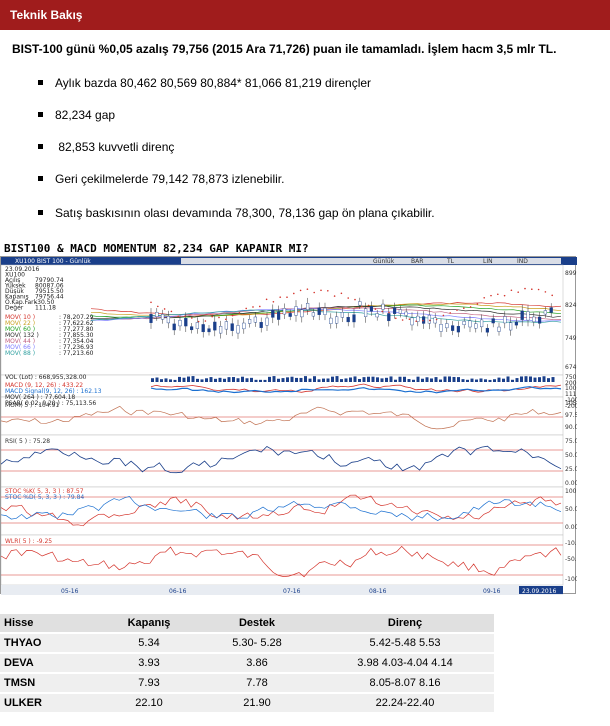 This screenshot has height=726, width=610. What do you see at coordinates (571, 403) in the screenshot?
I see `mom-axis-tick: 105.00` at bounding box center [571, 403].